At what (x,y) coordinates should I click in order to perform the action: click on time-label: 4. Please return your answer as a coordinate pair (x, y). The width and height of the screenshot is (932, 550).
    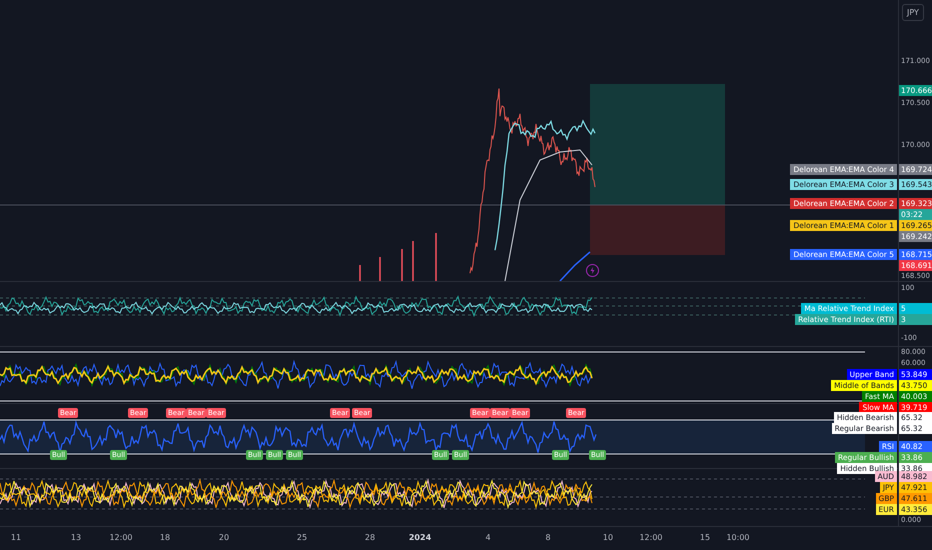
    Looking at the image, I should click on (488, 537).